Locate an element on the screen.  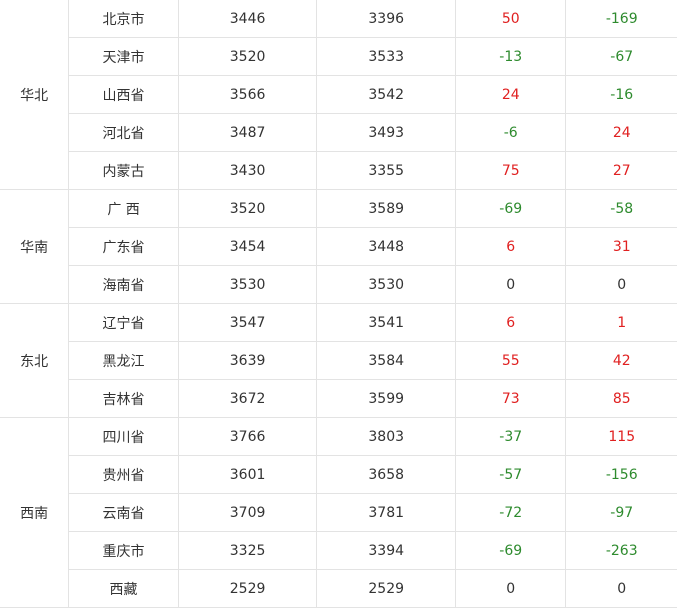
value-a-cell: 3672 is located at coordinates (247, 398).